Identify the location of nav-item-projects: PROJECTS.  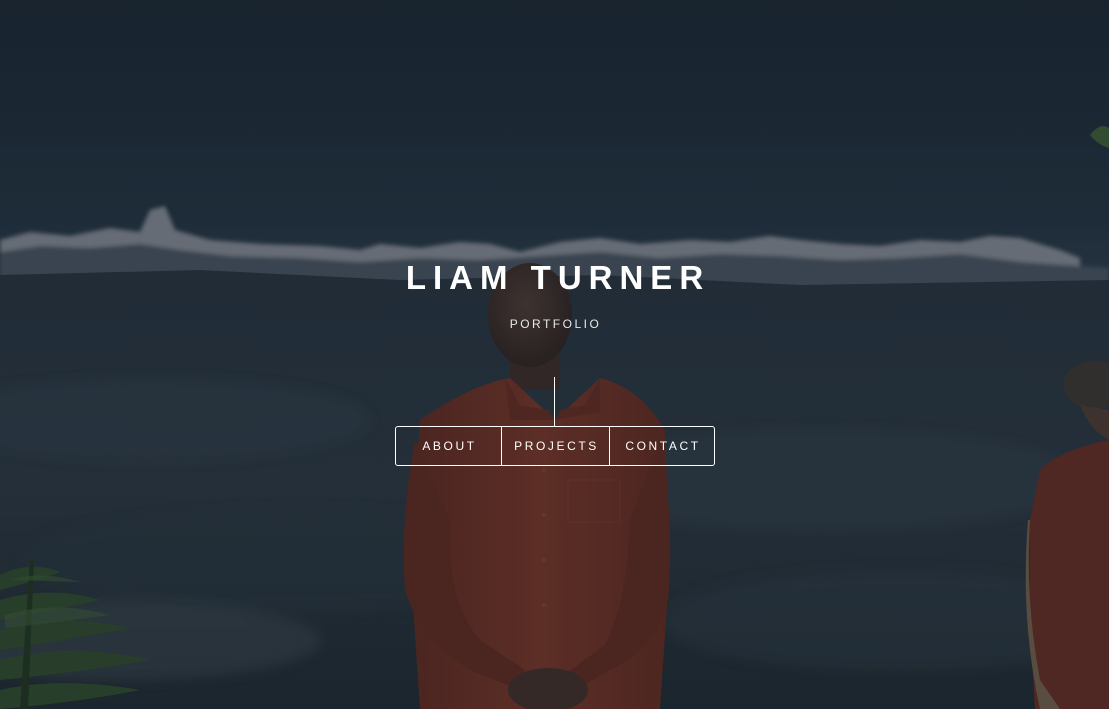
(555, 446).